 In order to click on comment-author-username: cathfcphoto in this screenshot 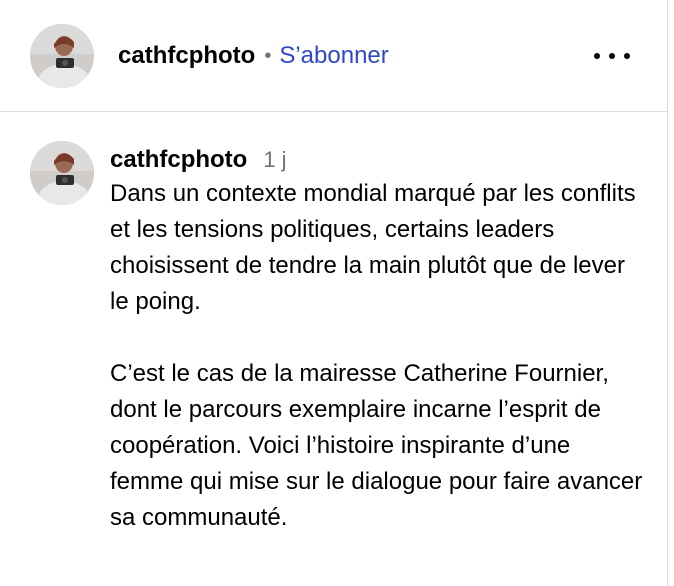, I will do `click(178, 160)`.